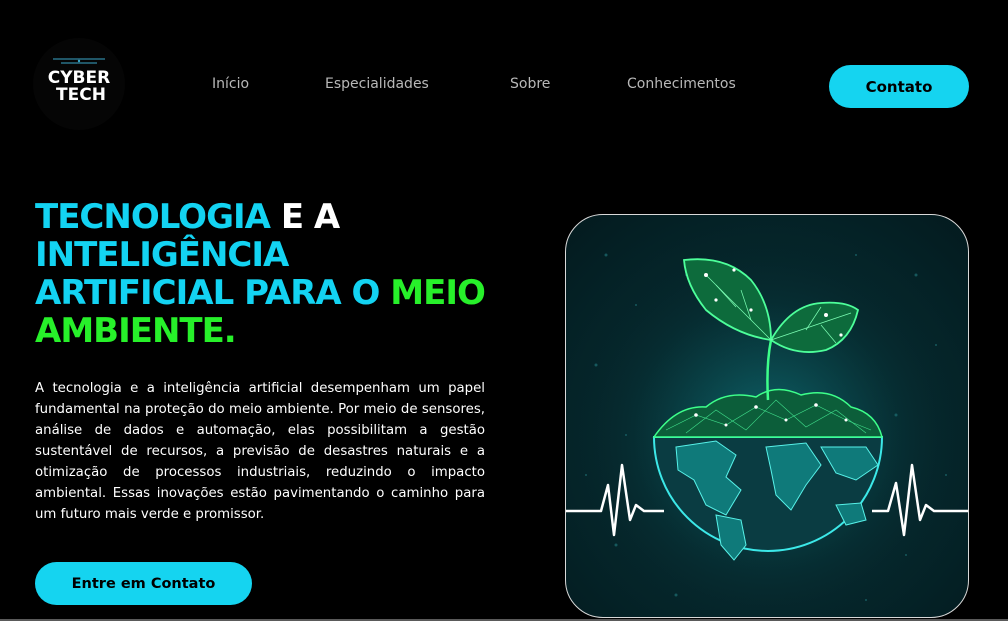 Image resolution: width=1008 pixels, height=621 pixels. What do you see at coordinates (143, 583) in the screenshot?
I see `cta-contact-button: Entre em Contato` at bounding box center [143, 583].